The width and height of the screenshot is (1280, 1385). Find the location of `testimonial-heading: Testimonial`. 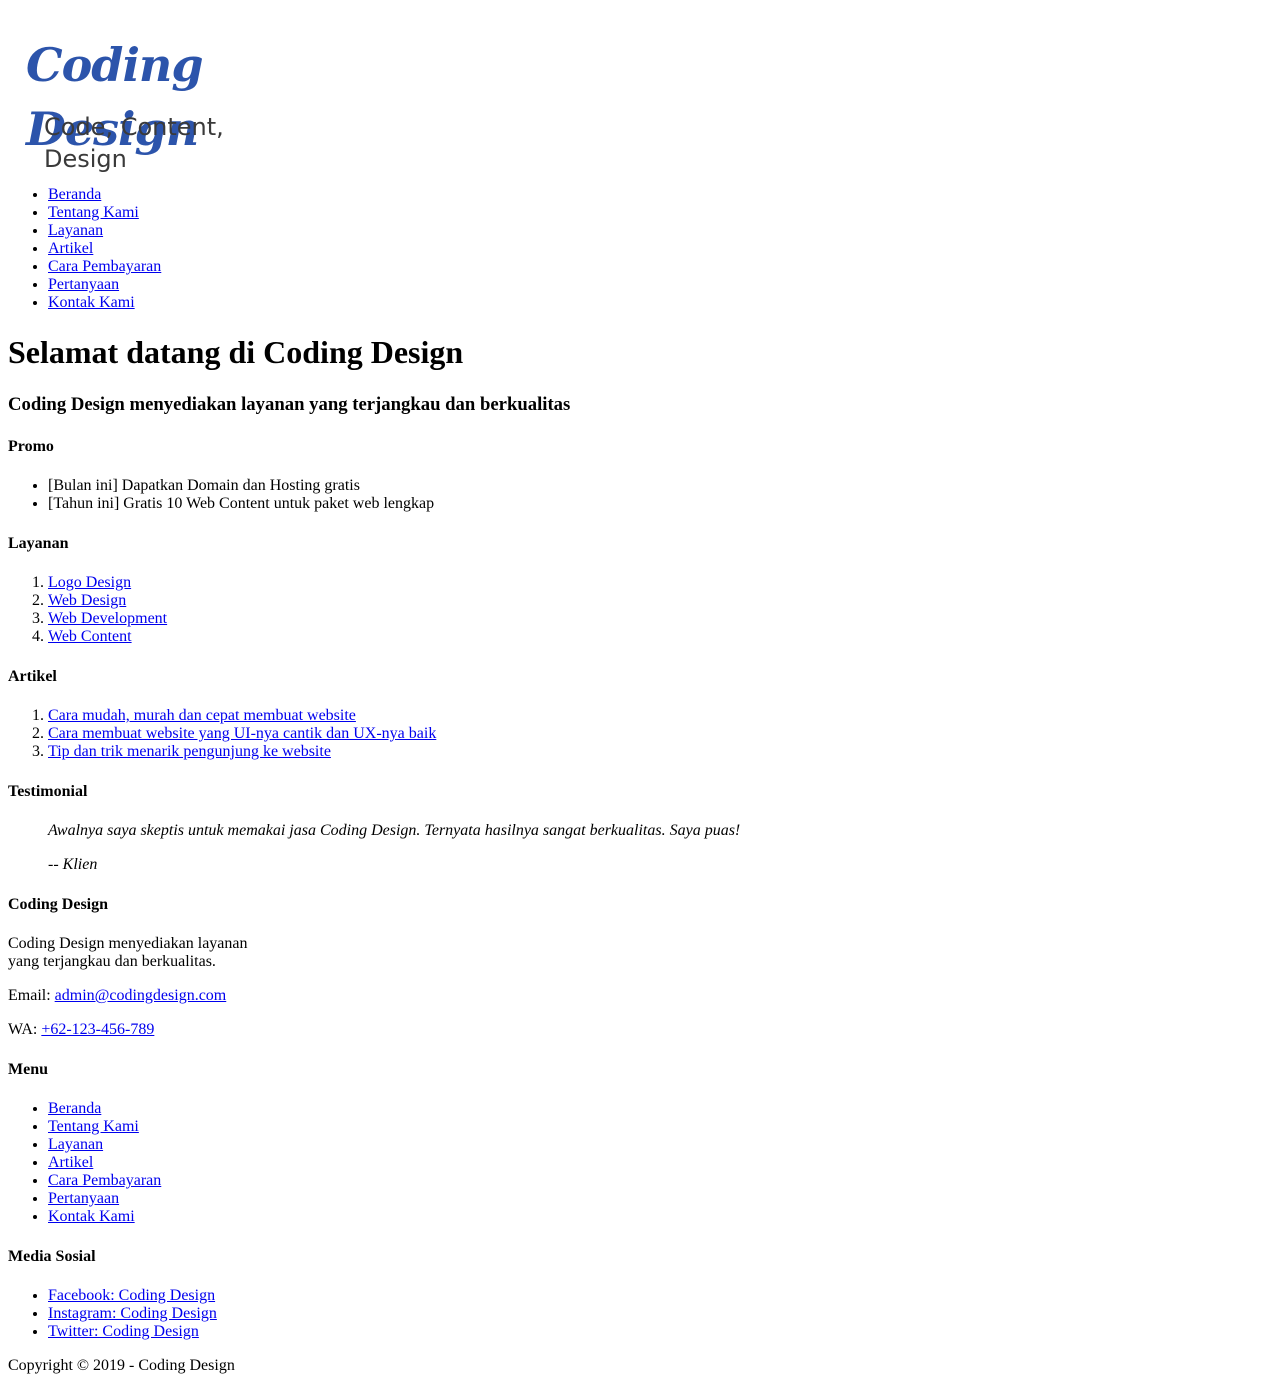

testimonial-heading: Testimonial is located at coordinates (48, 791).